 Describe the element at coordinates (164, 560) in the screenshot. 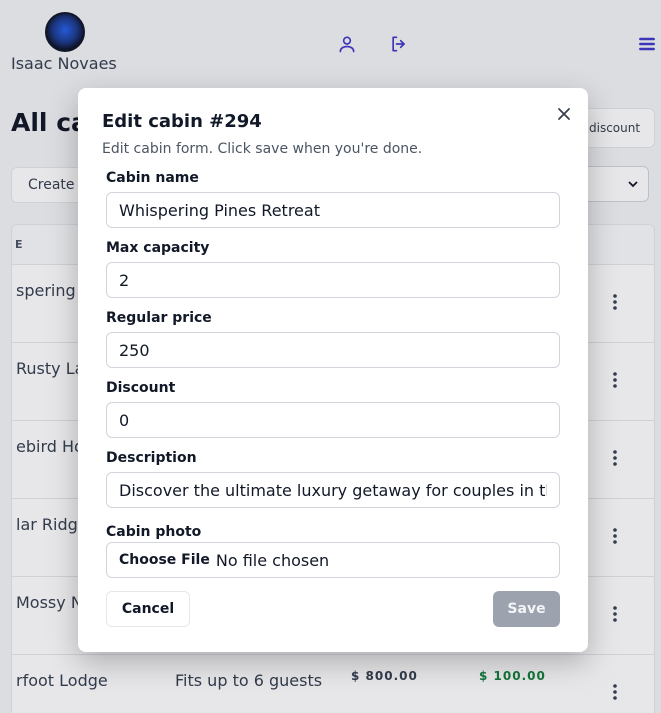

I see `choose-file-button: Choose File` at that location.